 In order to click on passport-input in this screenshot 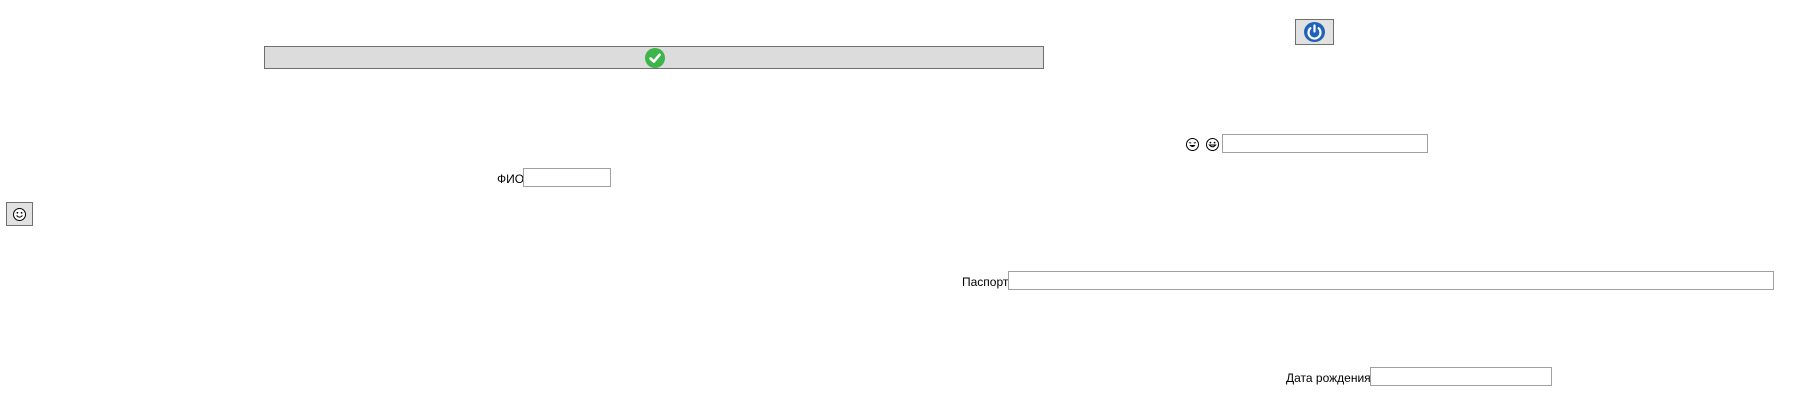, I will do `click(1391, 280)`.